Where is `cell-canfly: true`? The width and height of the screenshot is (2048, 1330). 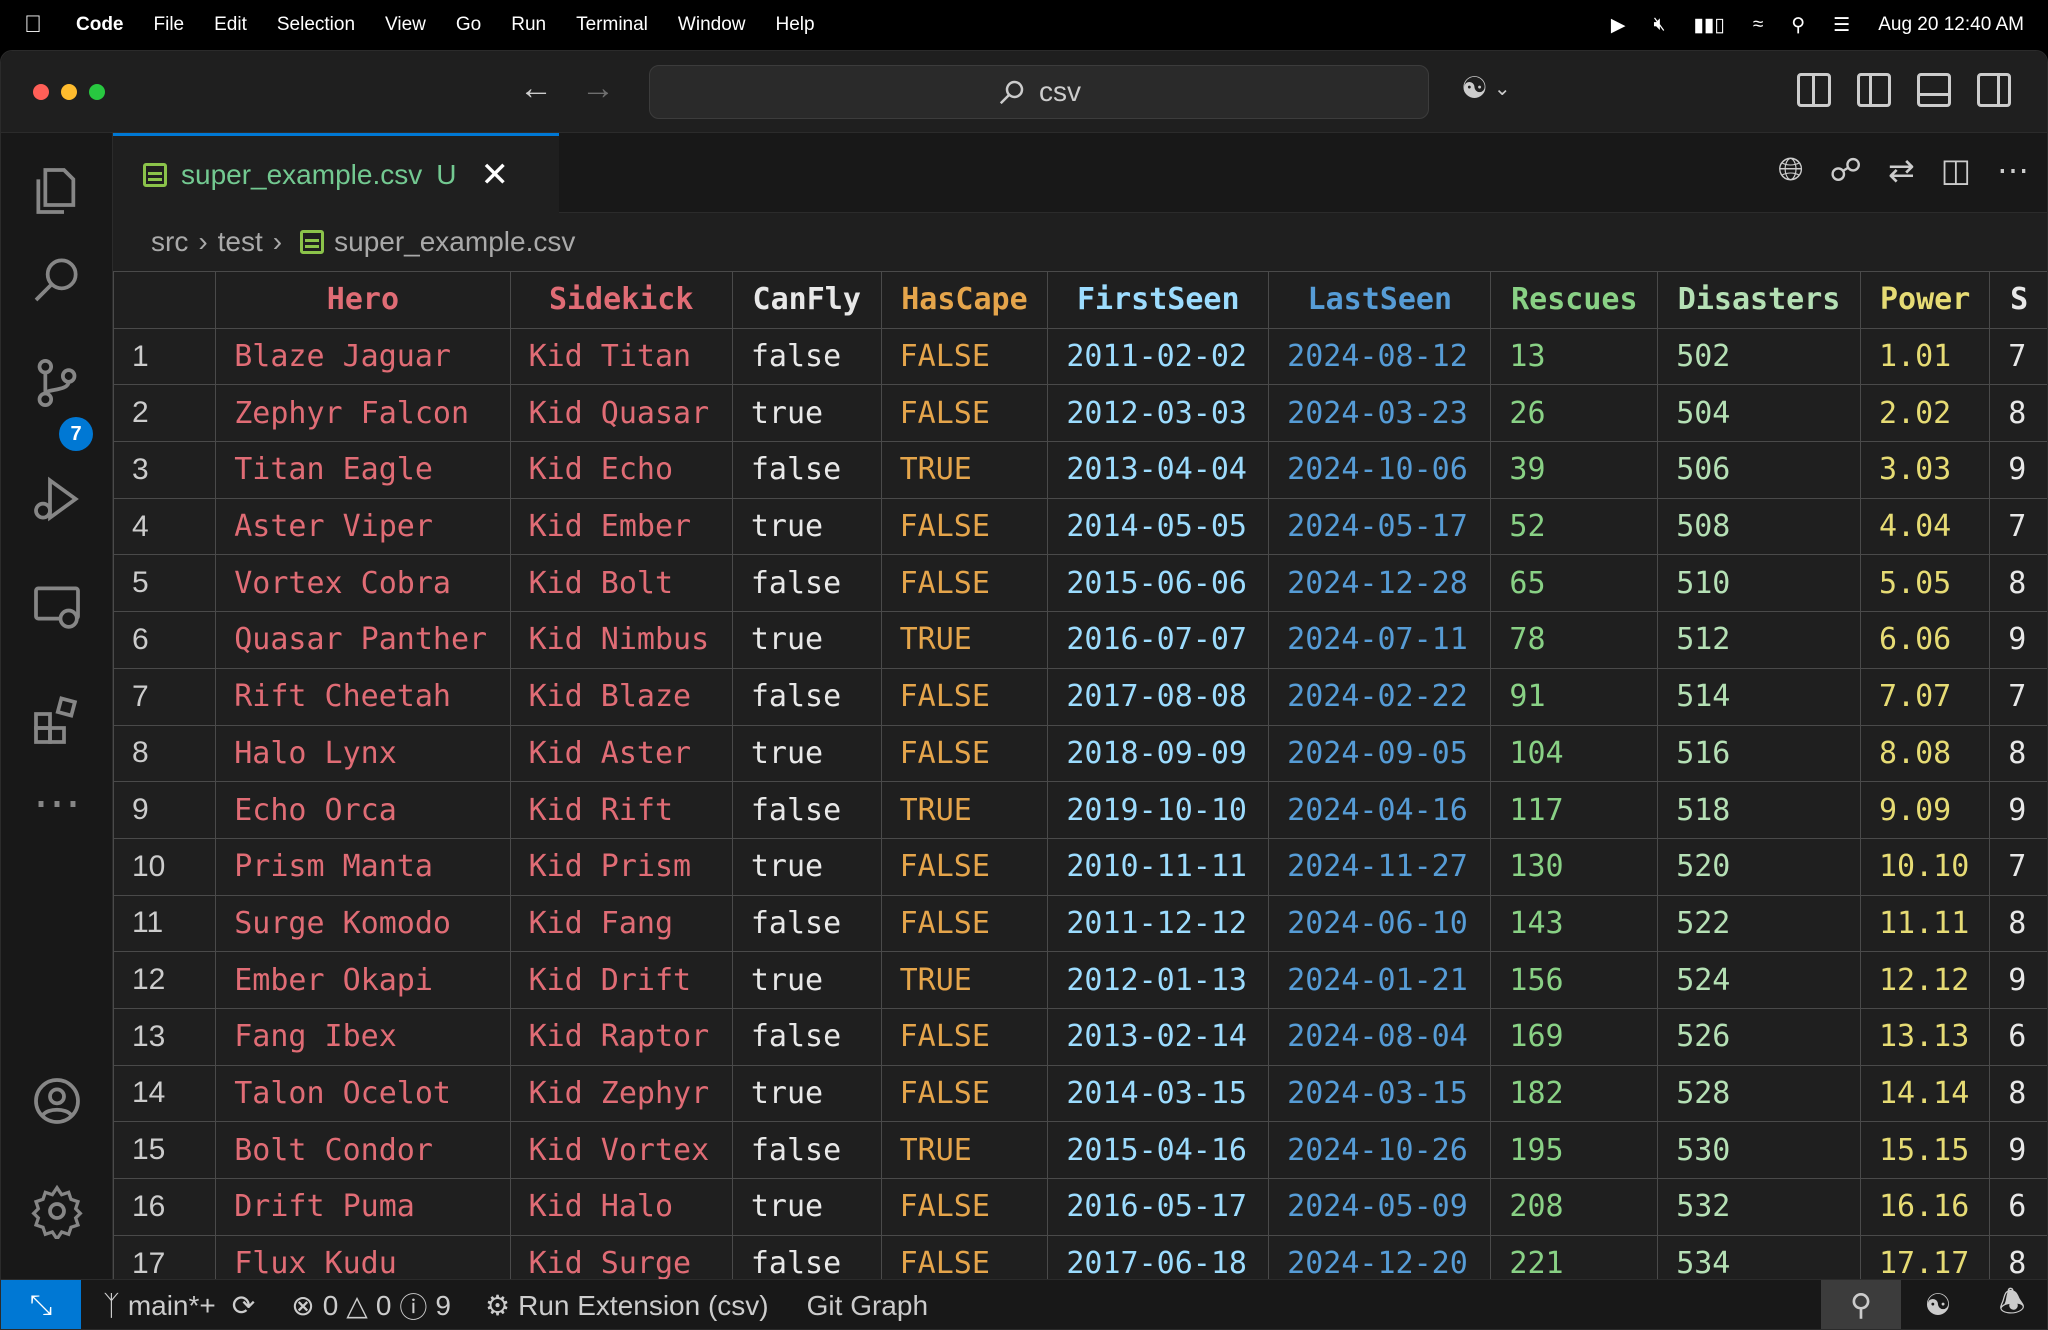 cell-canfly: true is located at coordinates (806, 753).